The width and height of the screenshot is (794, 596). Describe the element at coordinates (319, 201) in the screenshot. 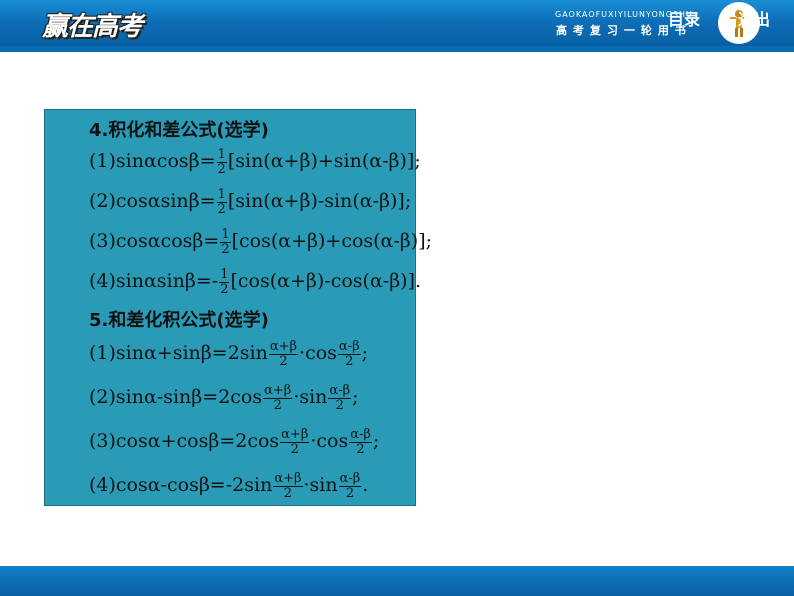

I see `formula-text: [sin(α+β)-sin(α-β)];` at that location.